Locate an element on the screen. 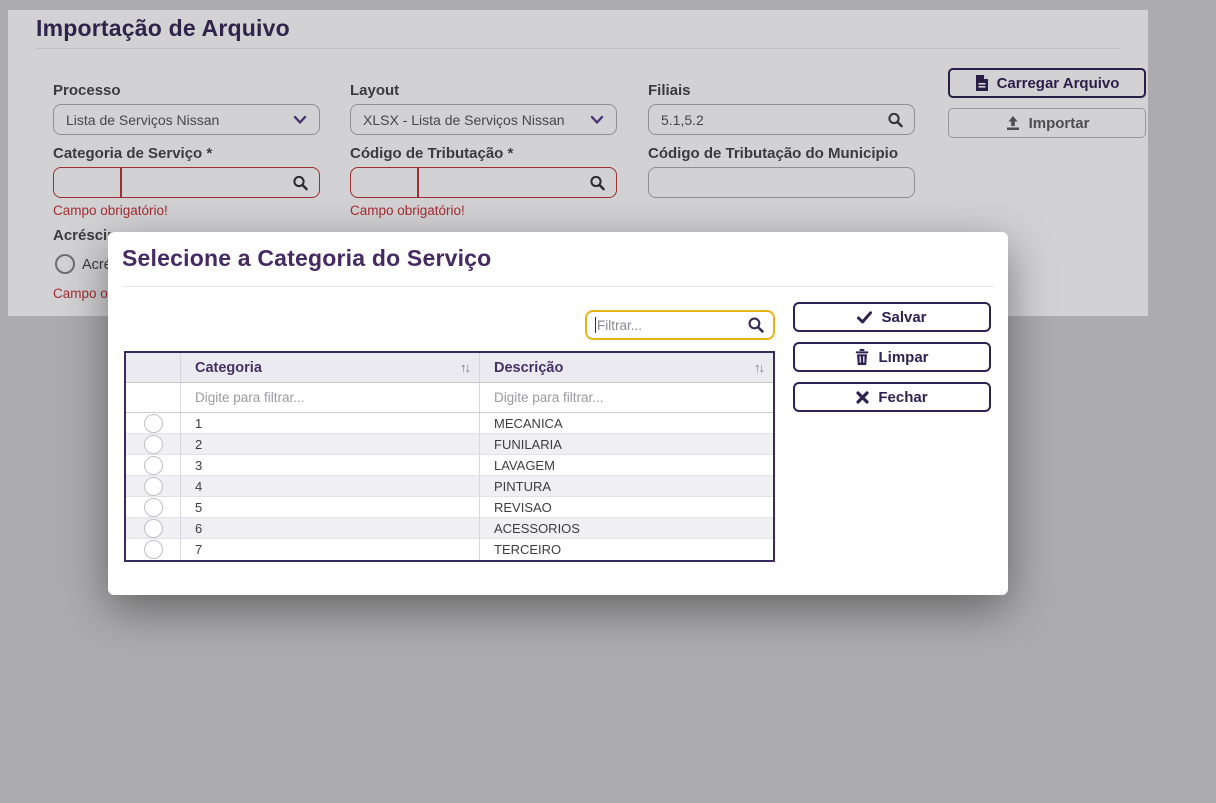 The width and height of the screenshot is (1216, 803). descricao-cell: TERCEIRO is located at coordinates (528, 549).